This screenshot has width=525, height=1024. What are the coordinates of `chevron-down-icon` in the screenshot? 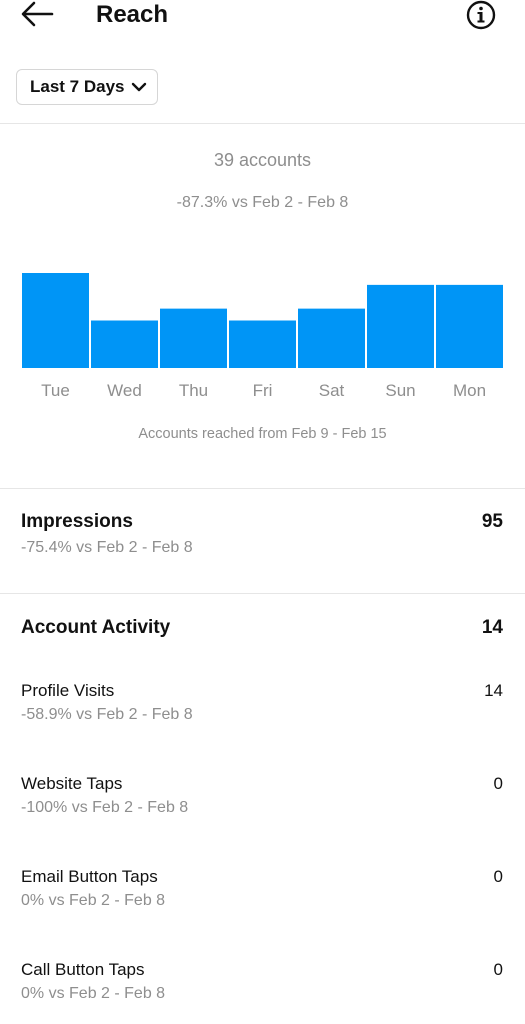 It's located at (138, 87).